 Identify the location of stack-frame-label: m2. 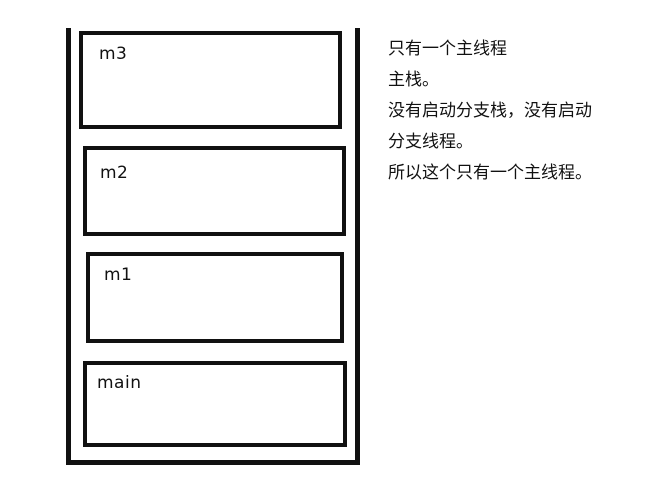
(114, 173).